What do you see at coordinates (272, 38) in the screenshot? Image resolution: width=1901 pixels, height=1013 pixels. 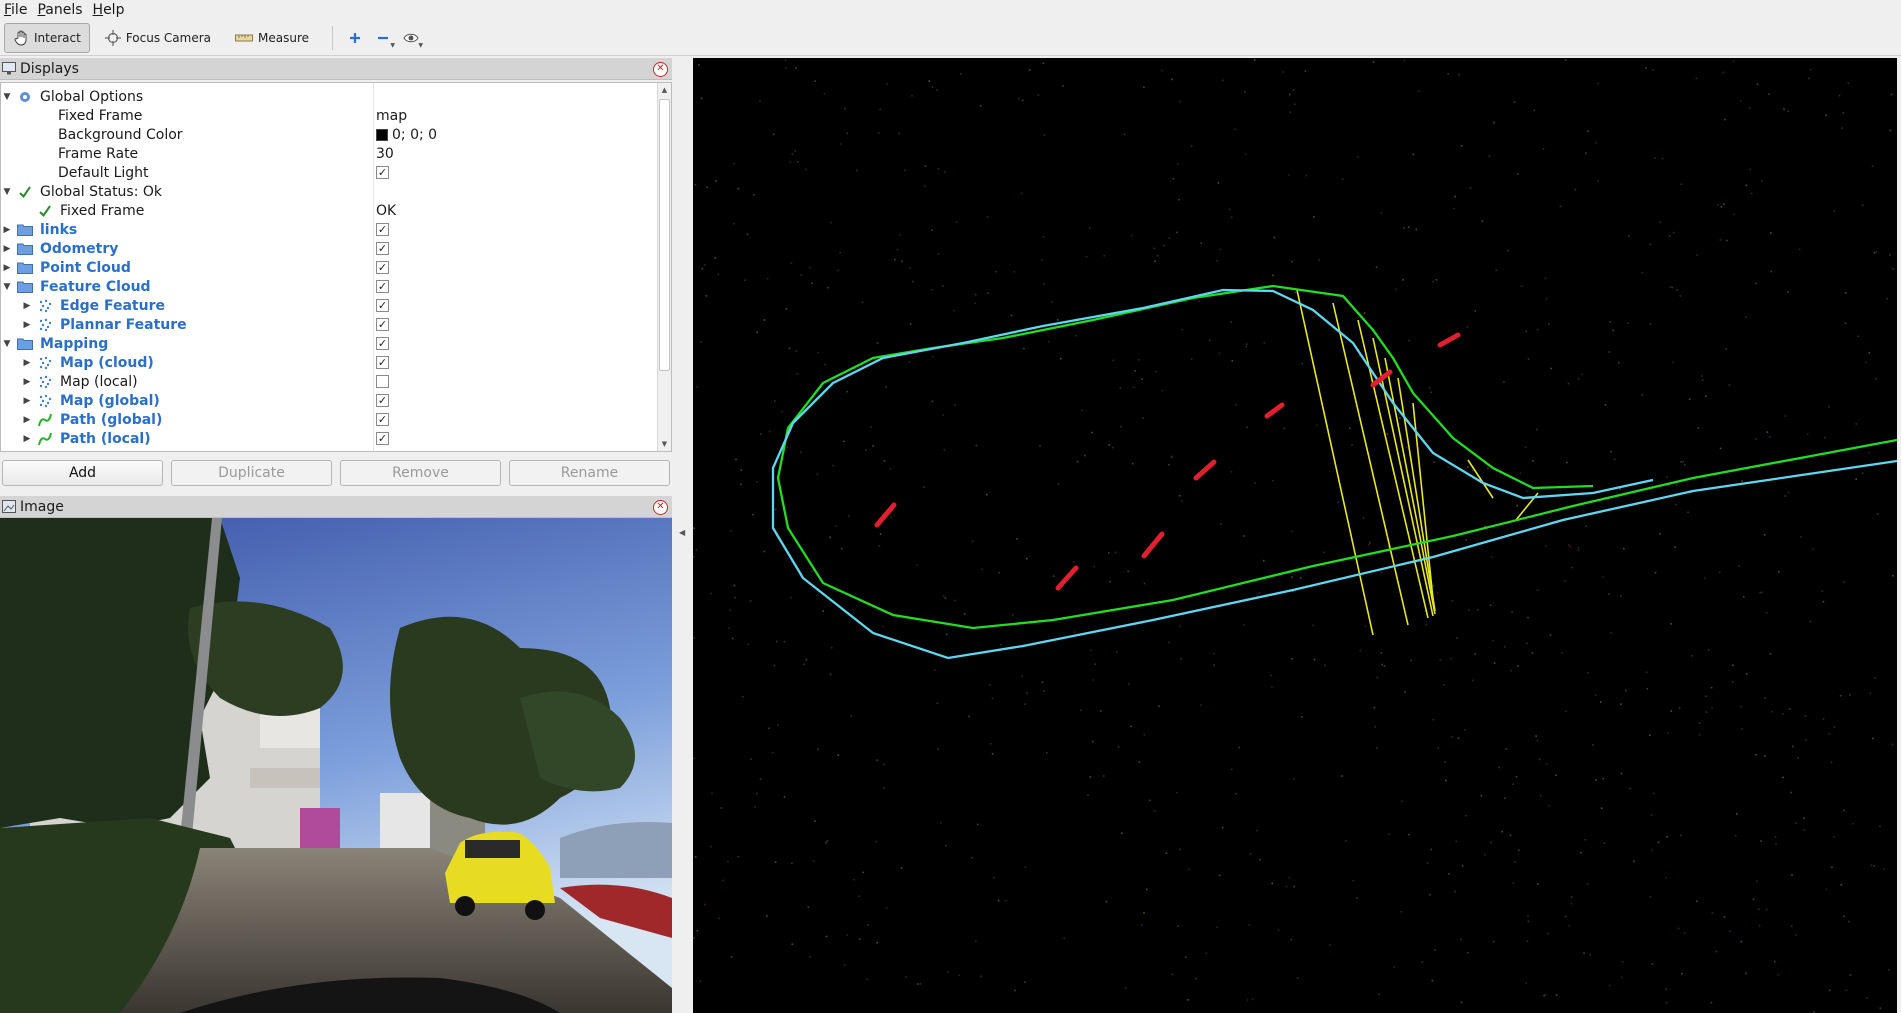 I see `measure-tool-button: Measure` at bounding box center [272, 38].